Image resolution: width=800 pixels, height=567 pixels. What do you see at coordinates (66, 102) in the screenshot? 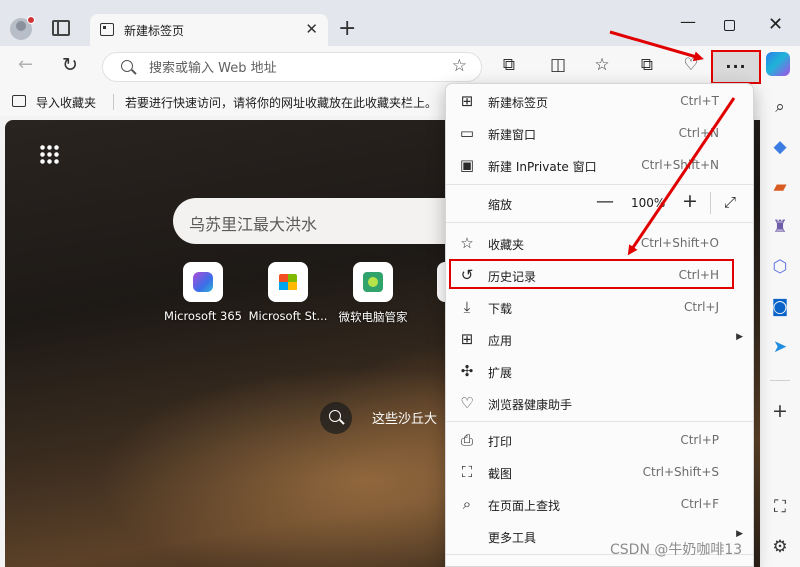
I see `import-favorites-button: 导入收藏夹` at bounding box center [66, 102].